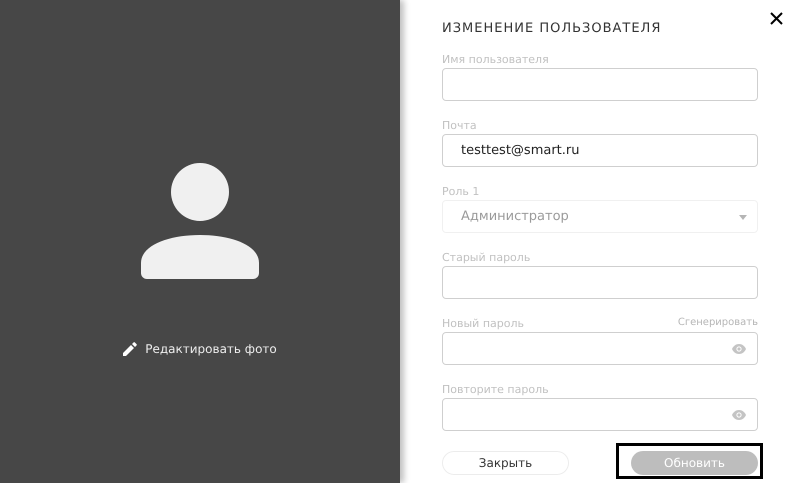  What do you see at coordinates (486, 257) in the screenshot?
I see `field-label: Старый пароль` at bounding box center [486, 257].